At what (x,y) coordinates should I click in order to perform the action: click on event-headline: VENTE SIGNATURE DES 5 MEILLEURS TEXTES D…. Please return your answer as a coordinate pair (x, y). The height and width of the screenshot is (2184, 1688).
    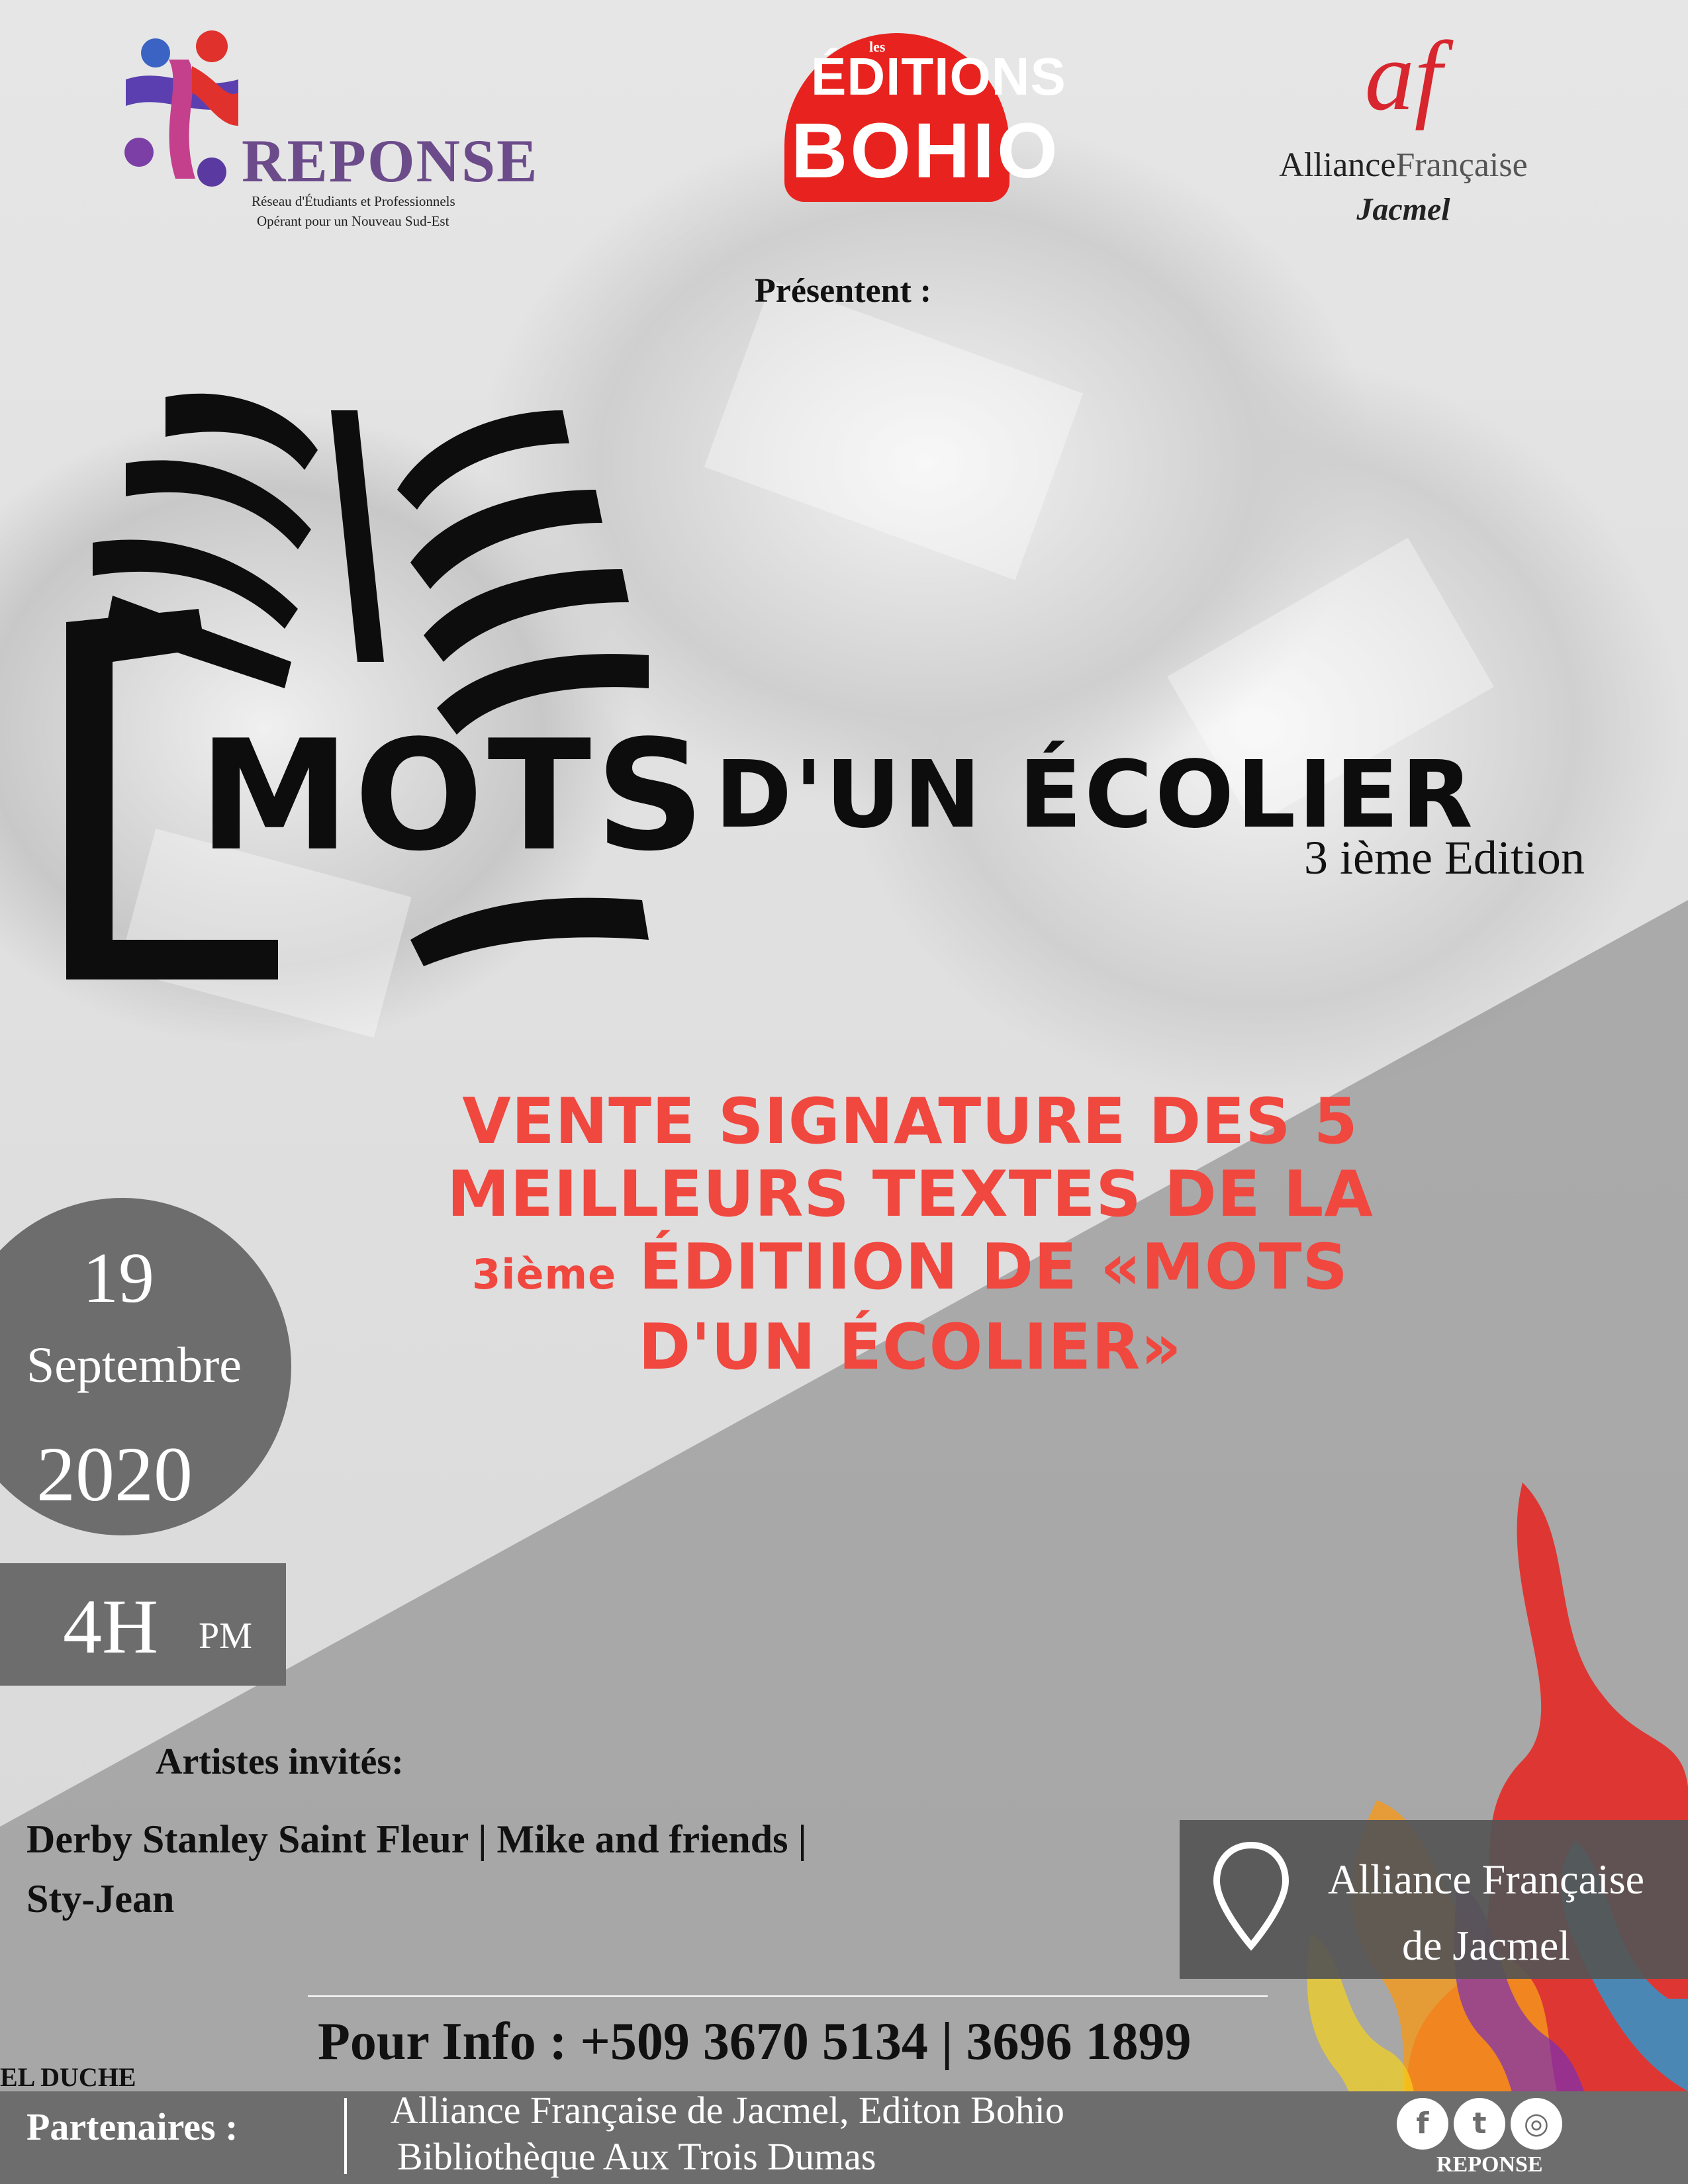
    Looking at the image, I should click on (910, 1234).